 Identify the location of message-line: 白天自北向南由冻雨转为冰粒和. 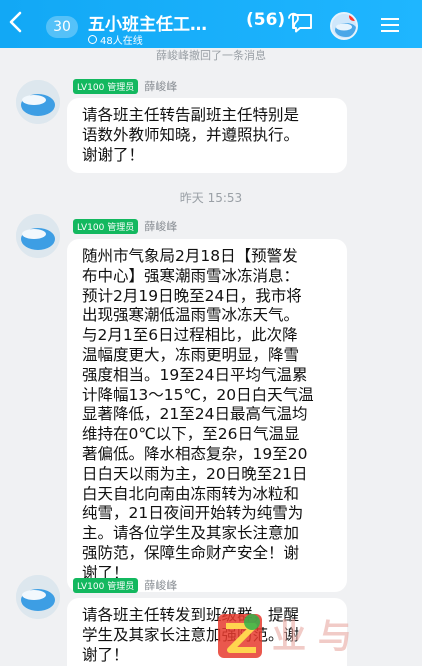
(191, 493).